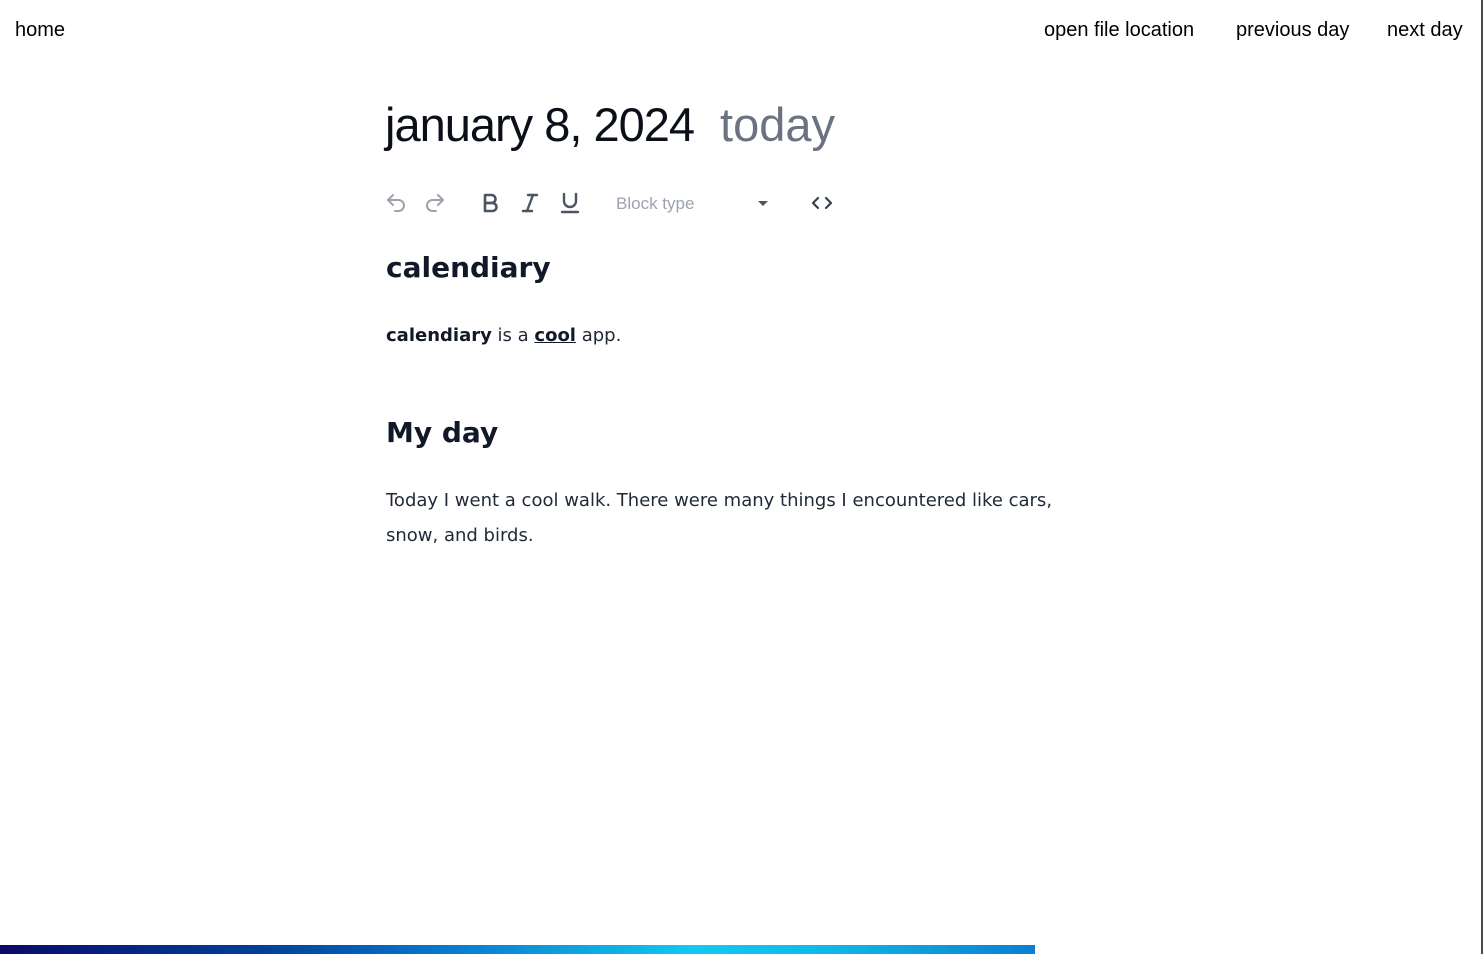 The width and height of the screenshot is (1483, 954). What do you see at coordinates (518, 949) in the screenshot?
I see `progress-bar-fill` at bounding box center [518, 949].